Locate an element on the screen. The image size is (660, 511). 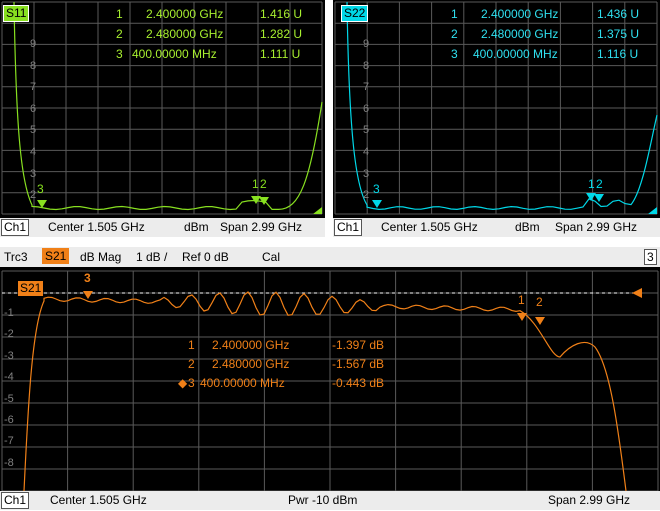
reference-level-arrow-icon is located at coordinates (637, 293).